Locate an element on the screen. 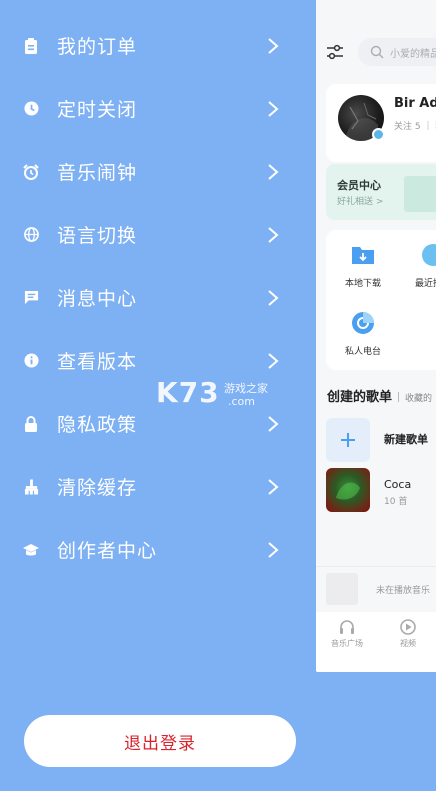  quick-action-recent: 最近播放 is located at coordinates (417, 265).